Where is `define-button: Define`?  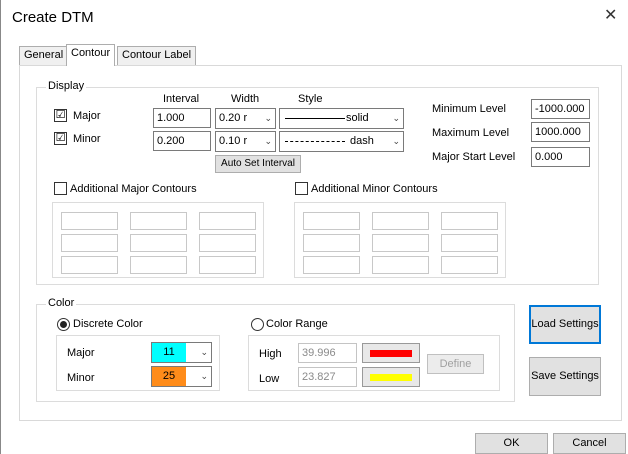 define-button: Define is located at coordinates (455, 364).